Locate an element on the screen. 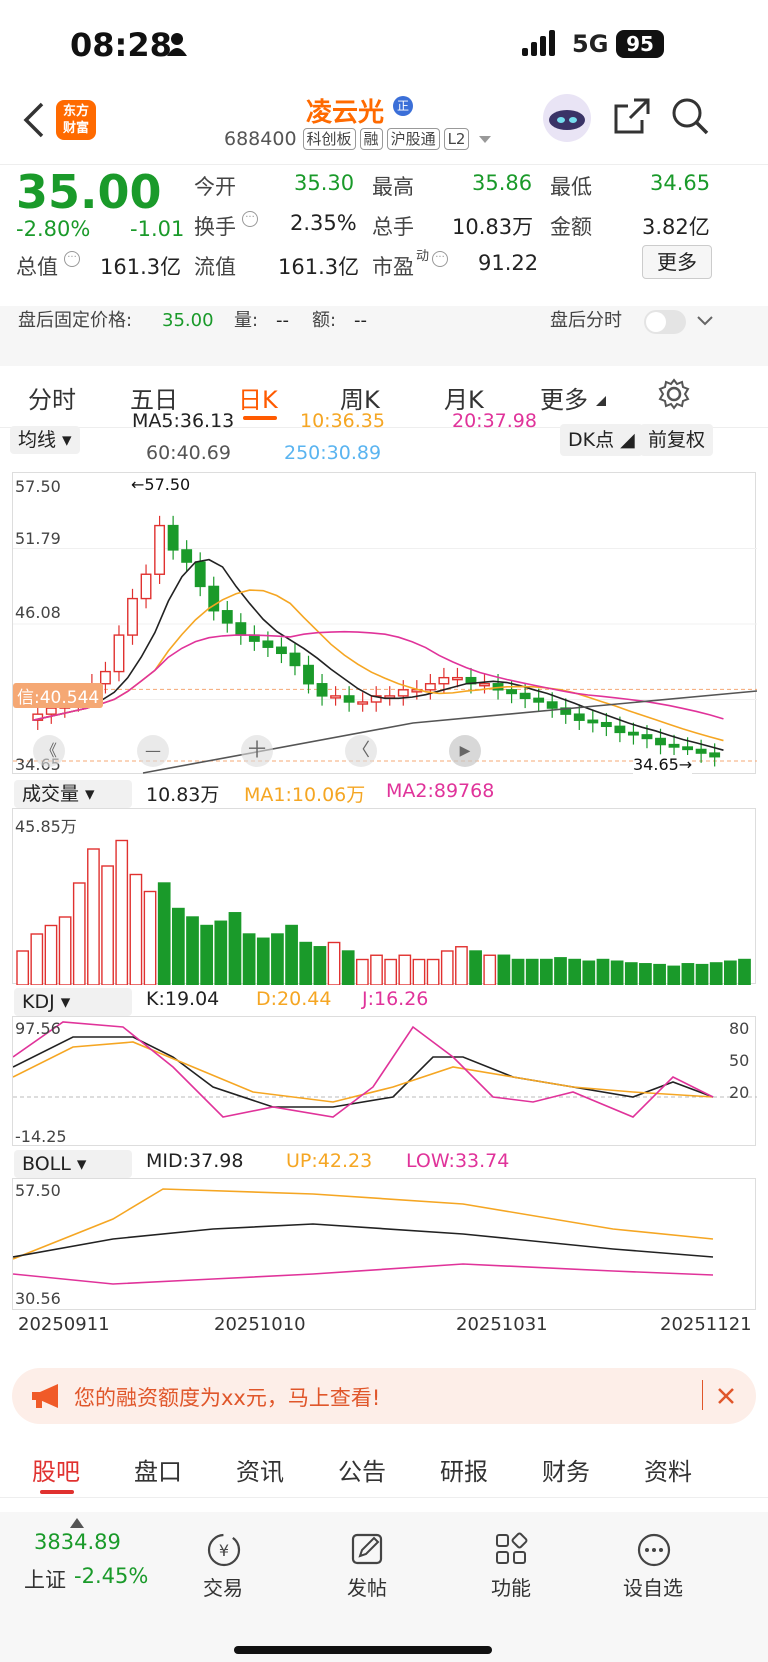  after-hours-price: 35.00 is located at coordinates (188, 320).